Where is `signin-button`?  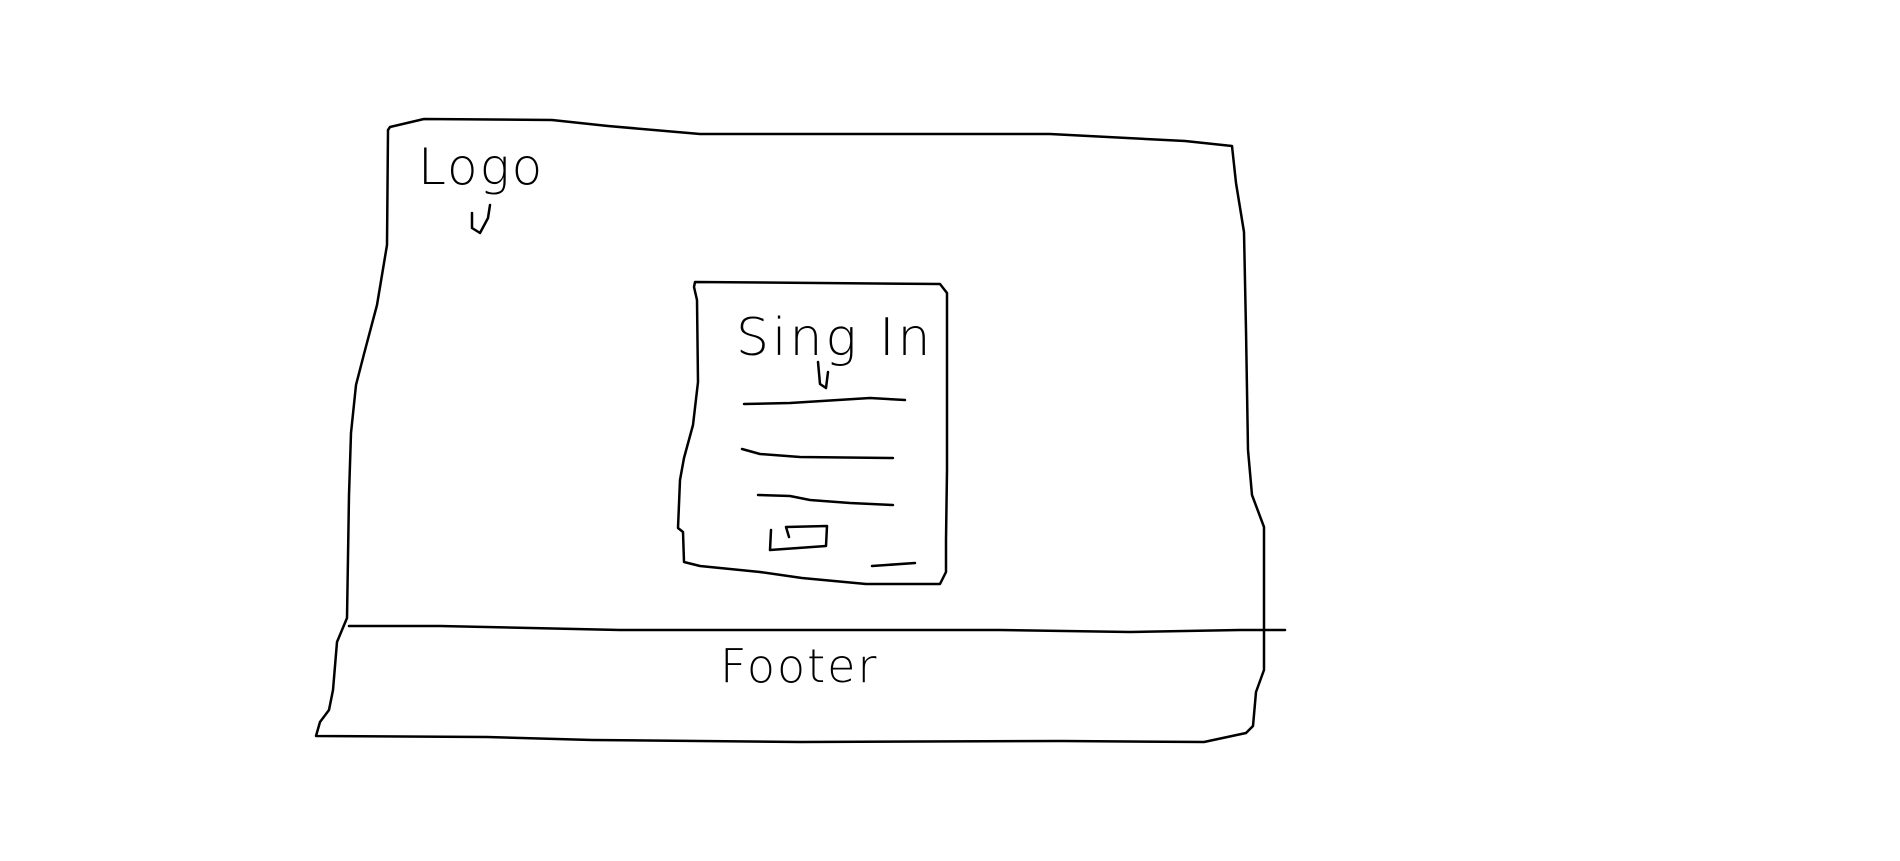
signin-button is located at coordinates (798, 538).